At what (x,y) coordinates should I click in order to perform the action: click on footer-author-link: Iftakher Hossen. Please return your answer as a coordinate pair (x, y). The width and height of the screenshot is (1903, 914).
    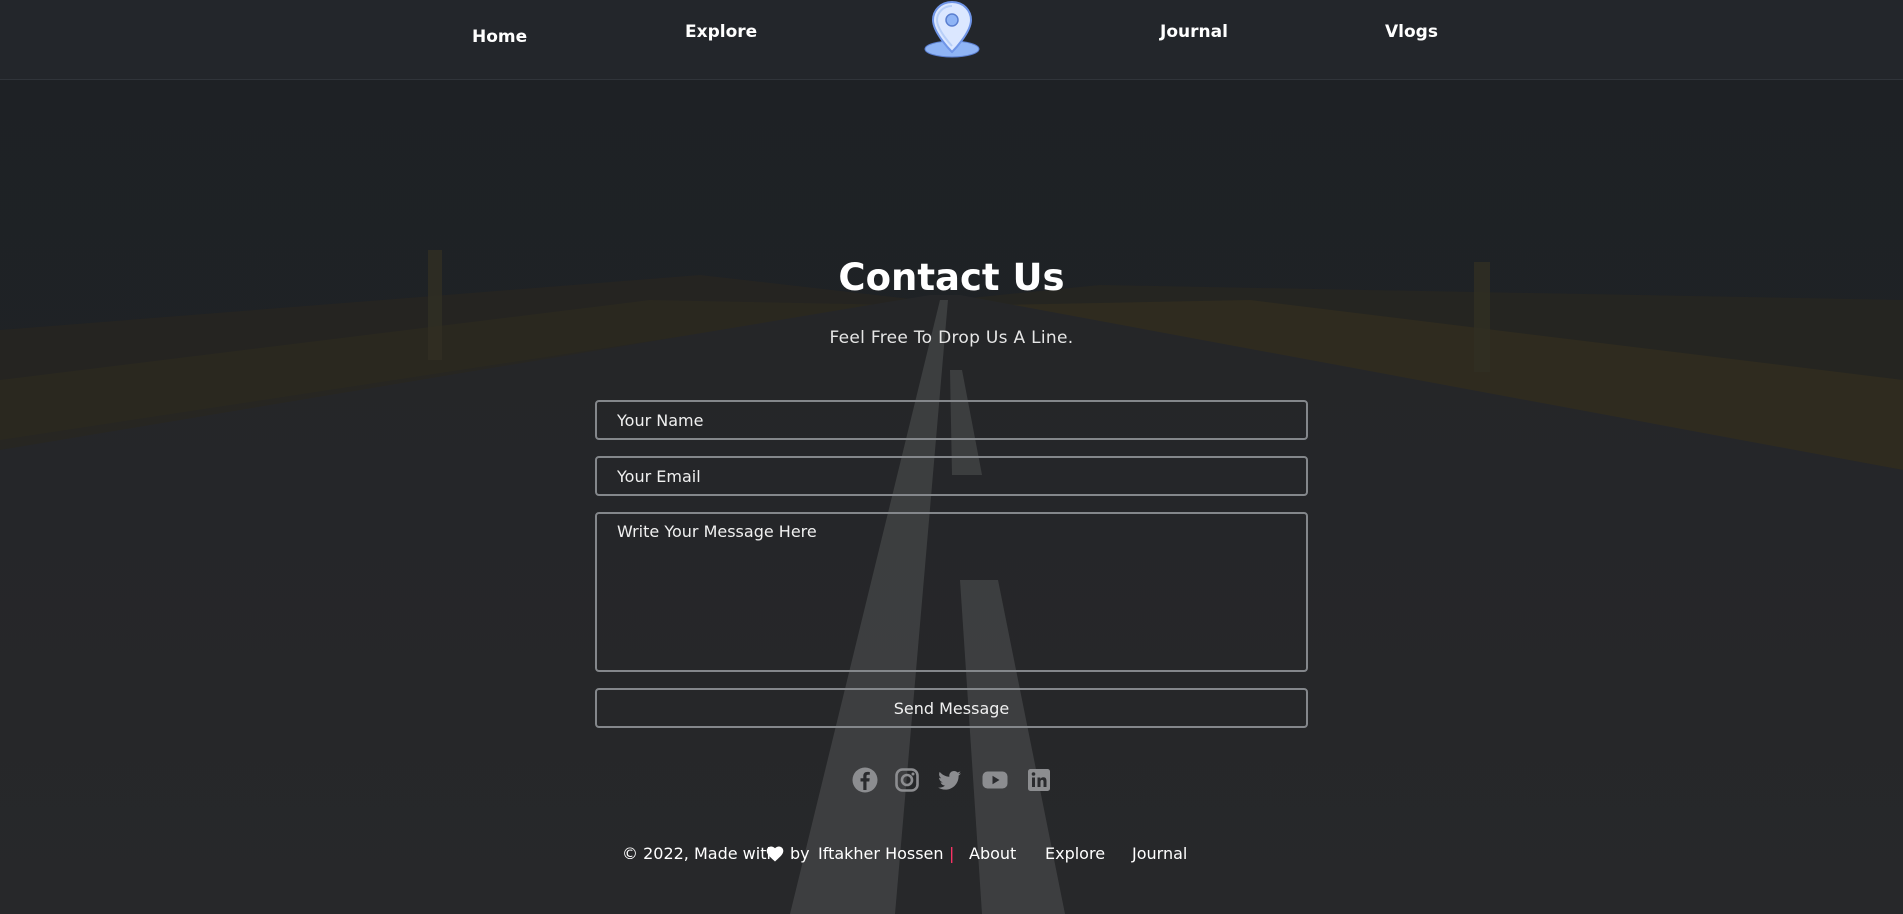
    Looking at the image, I should click on (881, 853).